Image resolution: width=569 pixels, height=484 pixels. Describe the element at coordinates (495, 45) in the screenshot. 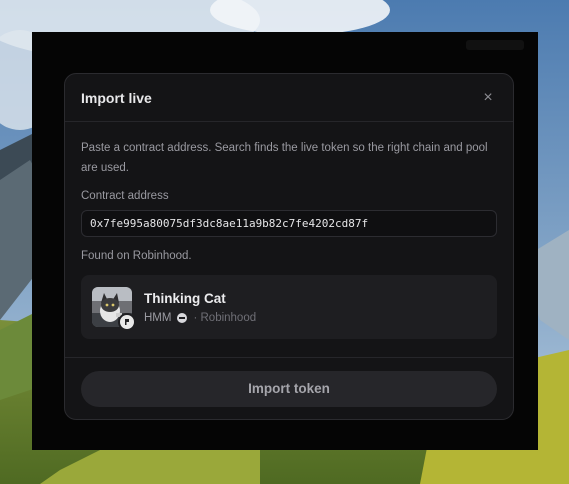

I see `header-placeholder` at that location.